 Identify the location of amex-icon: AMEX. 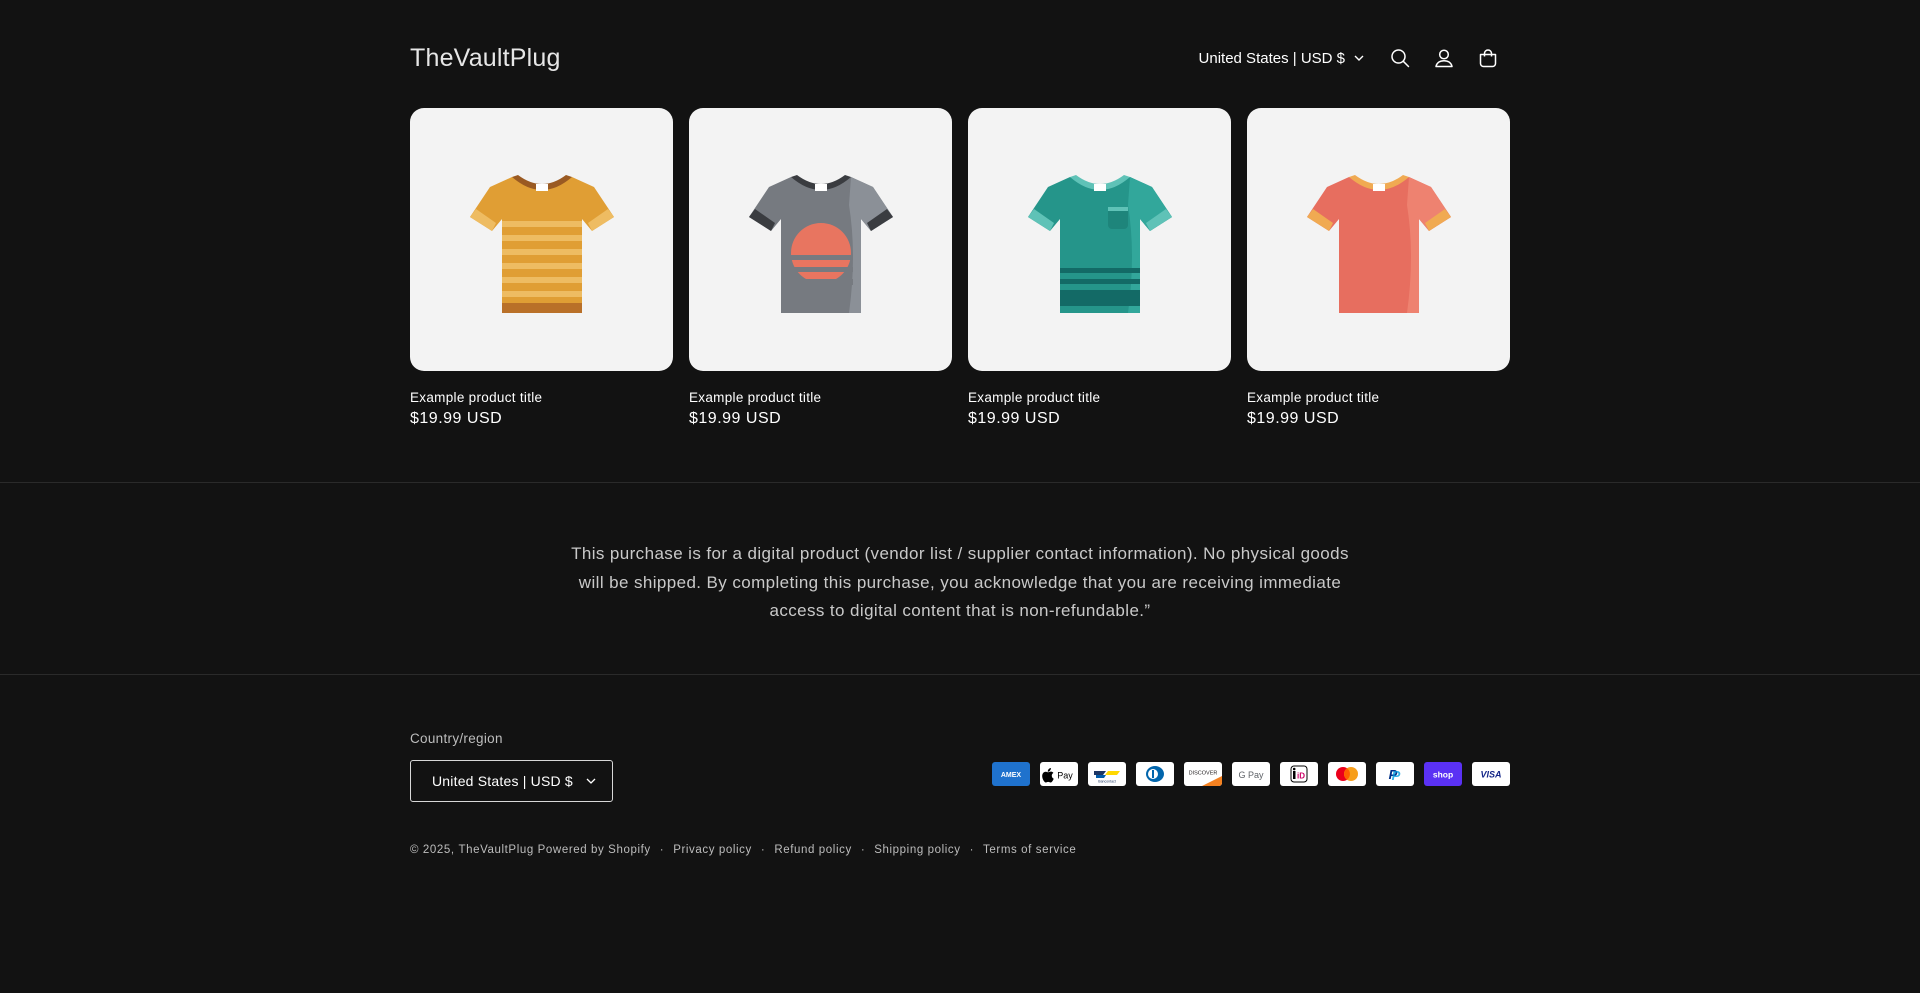
(1011, 774).